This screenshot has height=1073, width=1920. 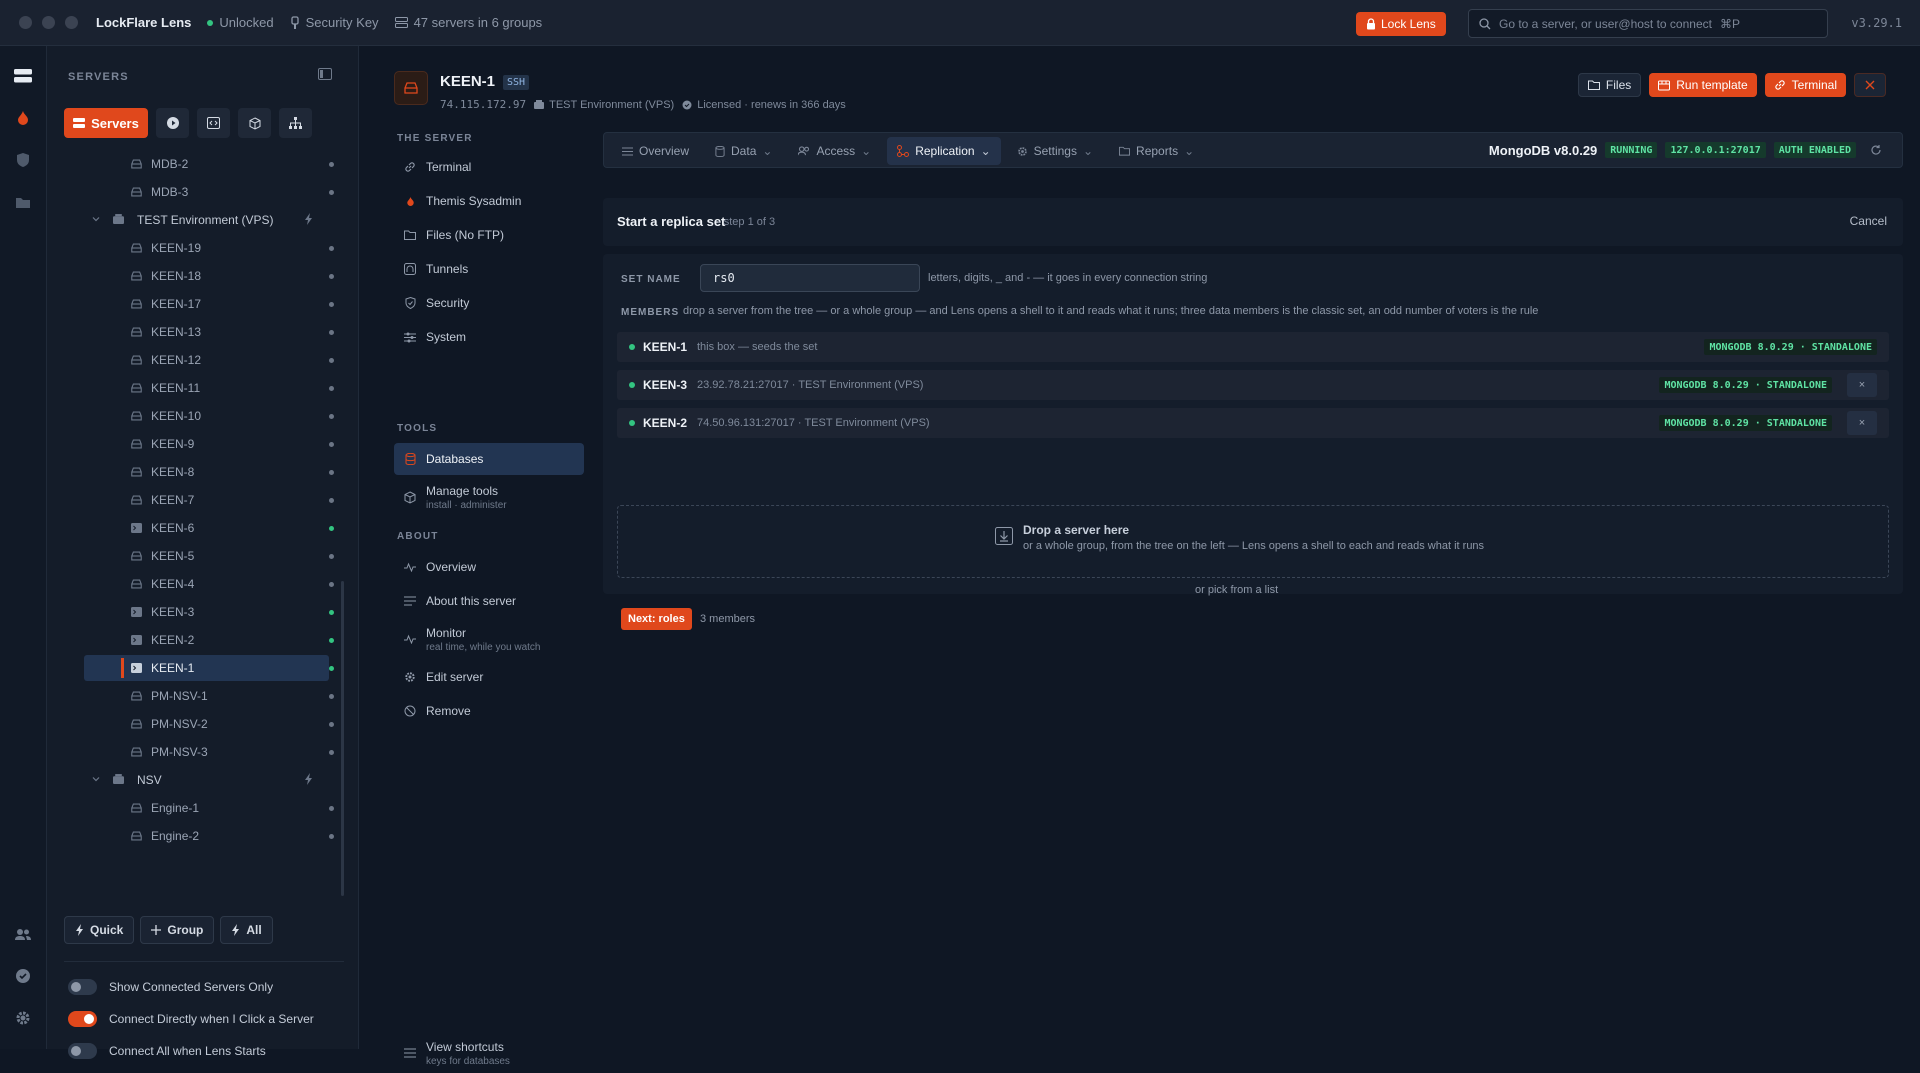 I want to click on tree-server: KEEN-2, so click(x=192, y=640).